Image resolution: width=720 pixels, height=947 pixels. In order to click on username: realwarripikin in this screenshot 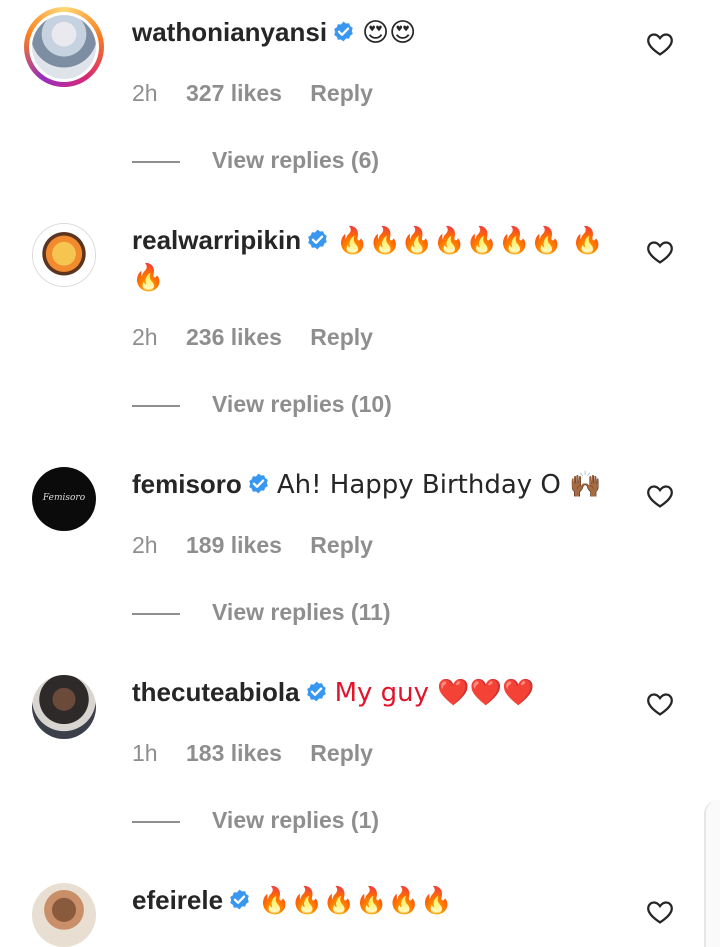, I will do `click(216, 240)`.